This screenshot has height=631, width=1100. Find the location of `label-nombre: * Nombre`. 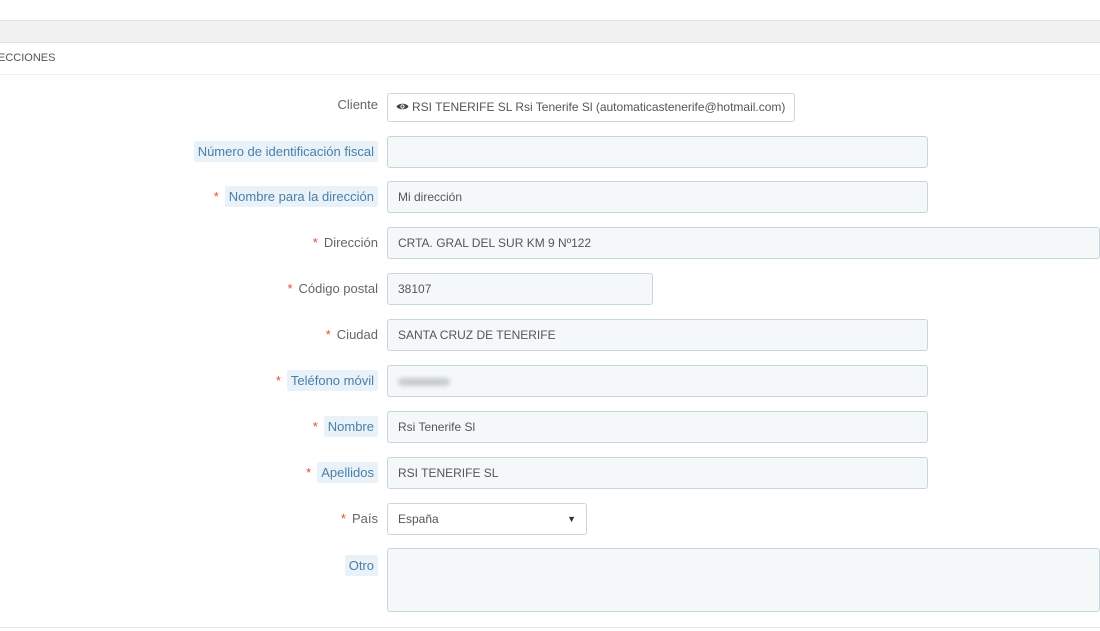

label-nombre: * Nombre is located at coordinates (345, 427).